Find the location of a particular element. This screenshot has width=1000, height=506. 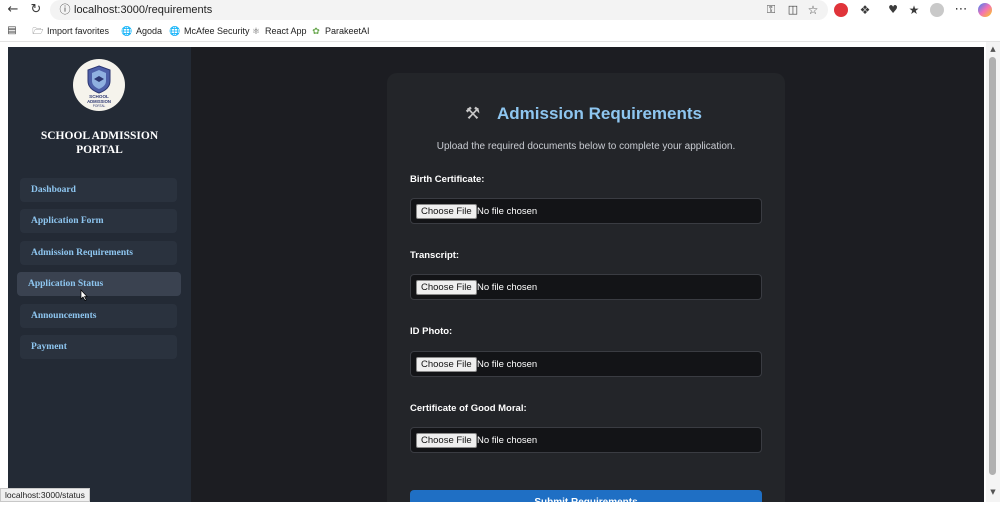

sidebar-item-payment: Payment is located at coordinates (98, 347).